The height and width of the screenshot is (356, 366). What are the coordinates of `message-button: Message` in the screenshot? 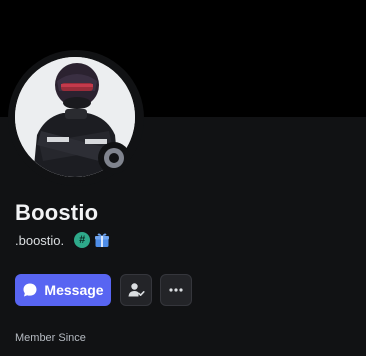 It's located at (63, 290).